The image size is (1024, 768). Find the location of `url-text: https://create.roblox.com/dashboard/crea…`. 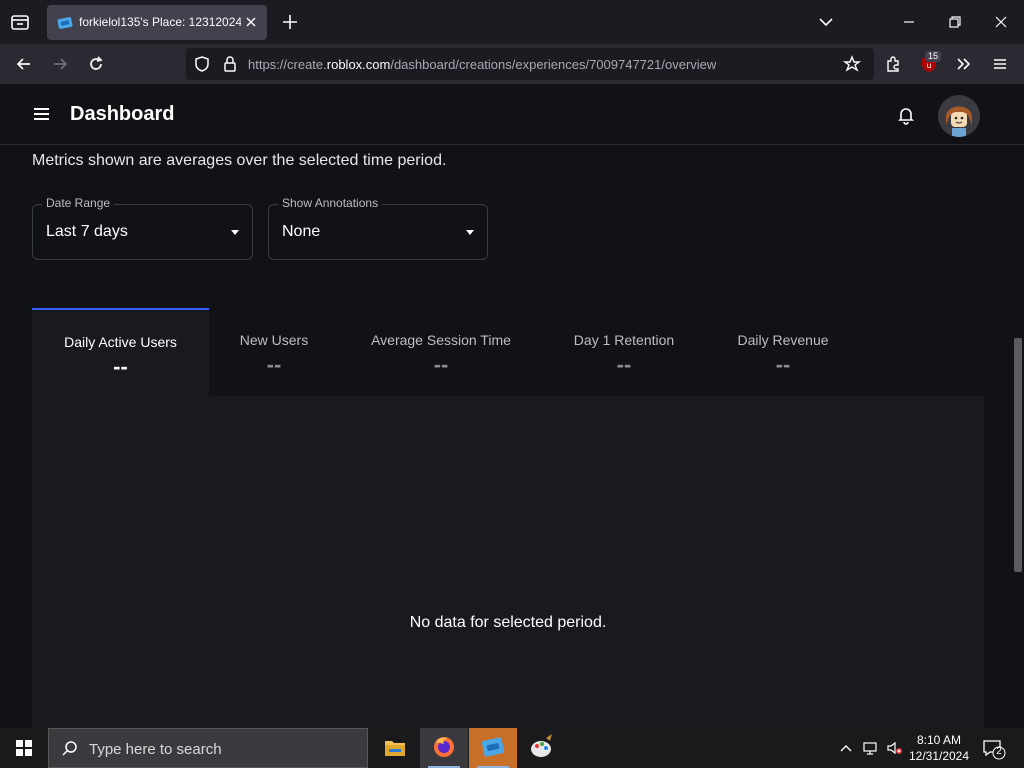

url-text: https://create.roblox.com/dashboard/crea… is located at coordinates (482, 64).